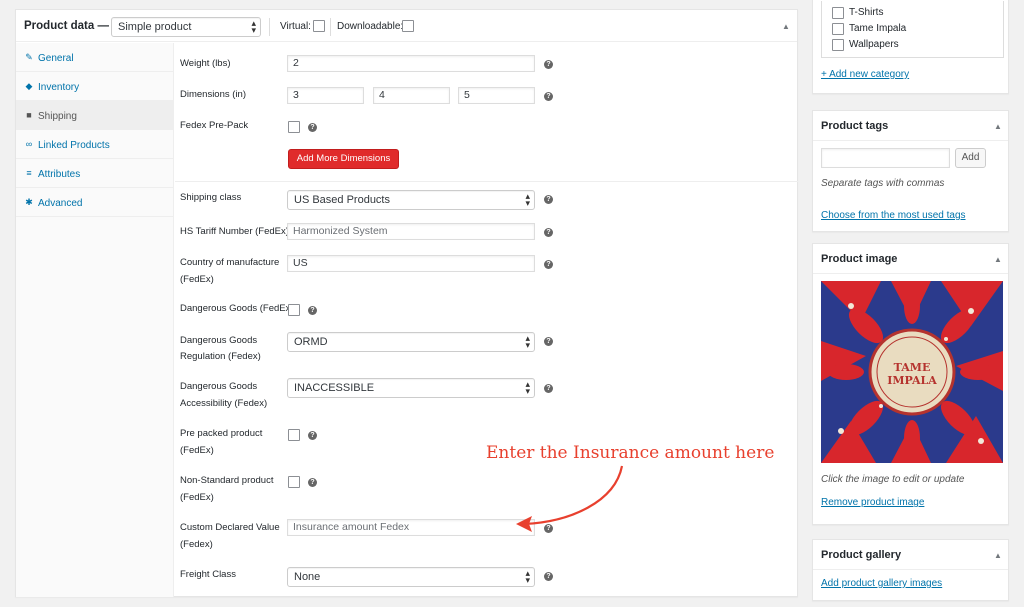  Describe the element at coordinates (294, 127) in the screenshot. I see `fedex-prepack-checkbox` at that location.